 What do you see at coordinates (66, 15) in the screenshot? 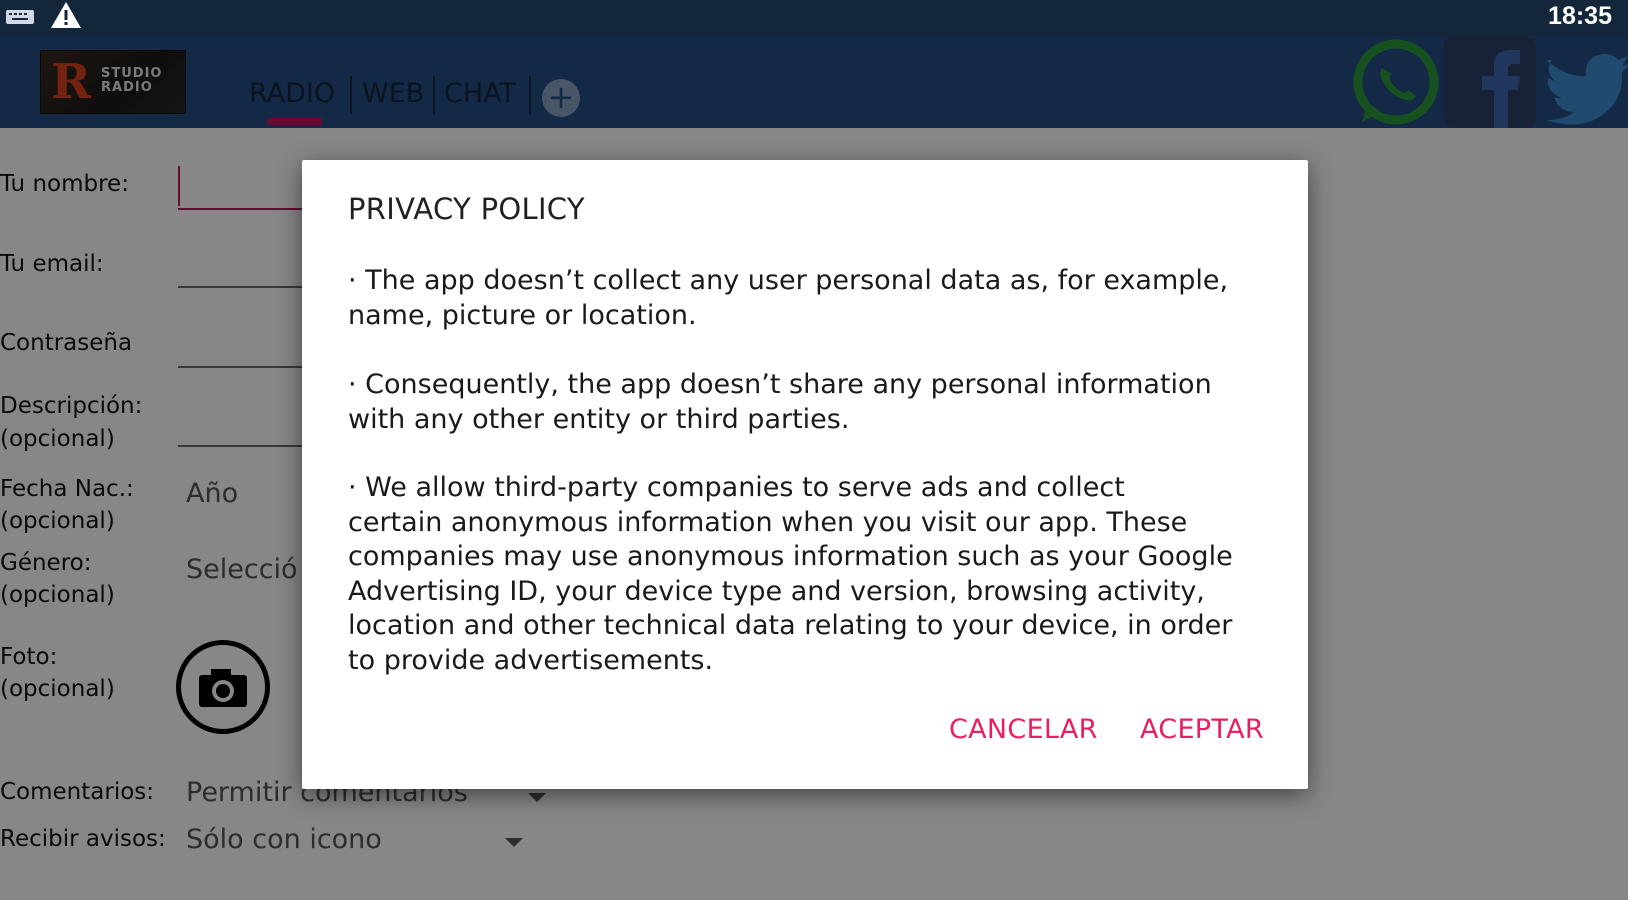
I see `warning-icon` at bounding box center [66, 15].